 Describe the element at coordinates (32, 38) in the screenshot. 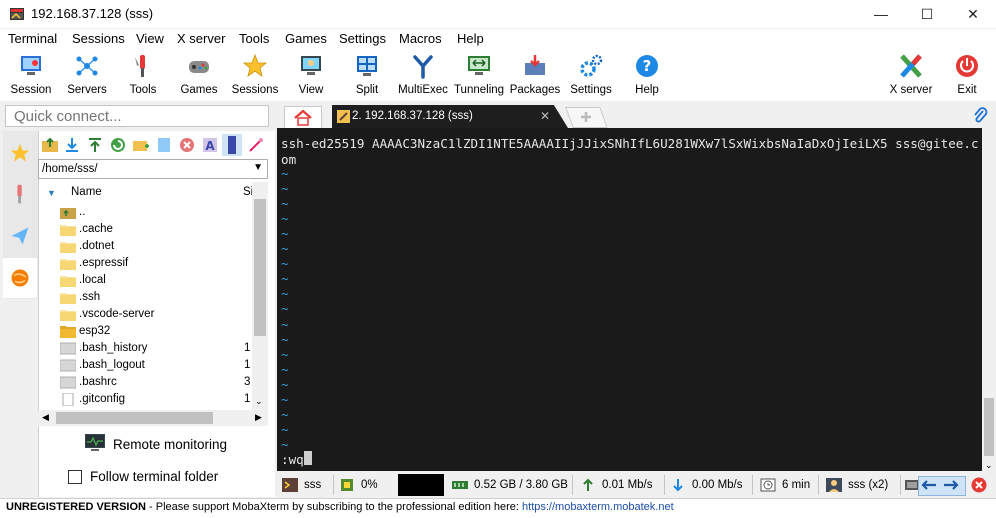

I see `menu-terminal: Terminal` at that location.